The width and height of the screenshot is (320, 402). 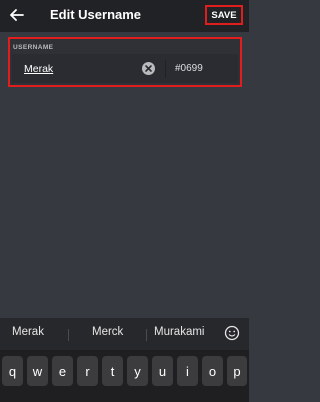 I want to click on app-header: Edit Username SAVE, so click(x=124, y=16).